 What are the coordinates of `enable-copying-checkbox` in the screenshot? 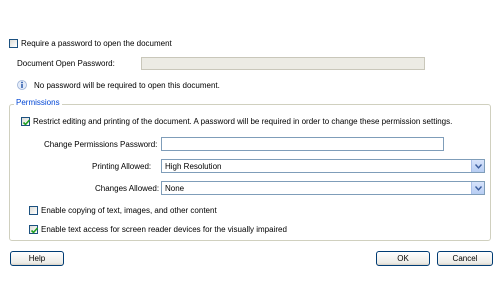 It's located at (33, 210).